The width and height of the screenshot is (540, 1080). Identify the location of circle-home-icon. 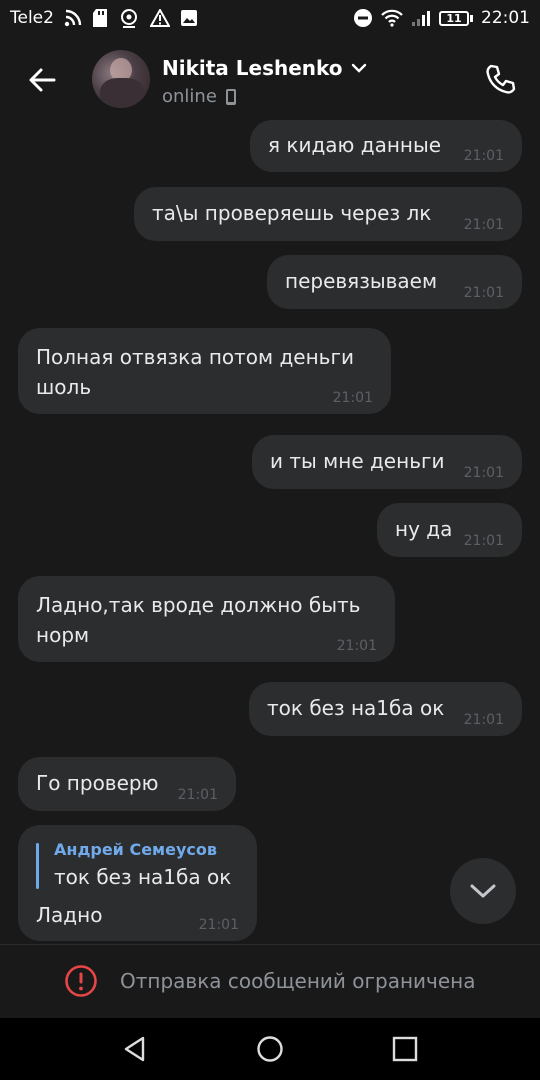
(270, 1049).